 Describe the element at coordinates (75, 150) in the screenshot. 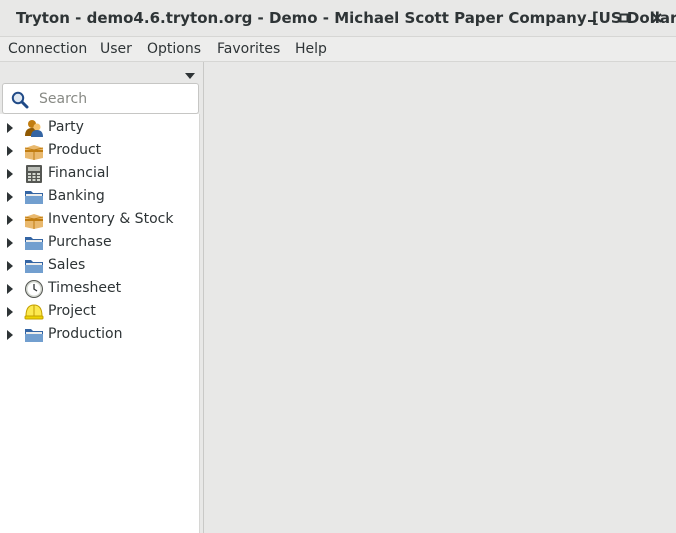

I see `tree-item-label: Product` at that location.